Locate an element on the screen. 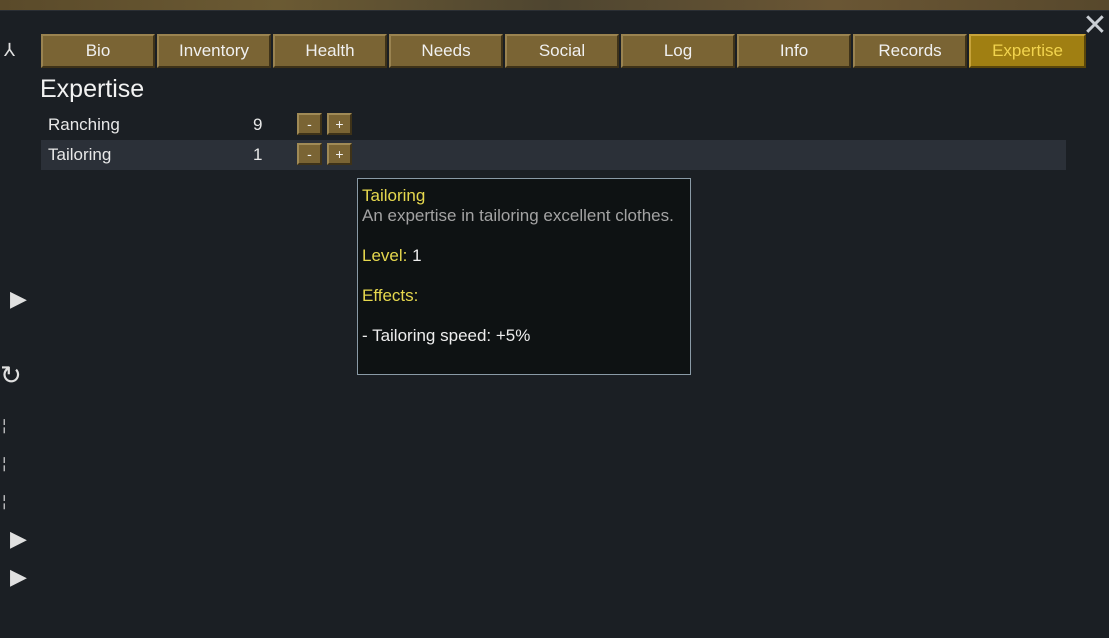 This screenshot has width=1109, height=638. pin-icon: ⅄ is located at coordinates (9, 50).